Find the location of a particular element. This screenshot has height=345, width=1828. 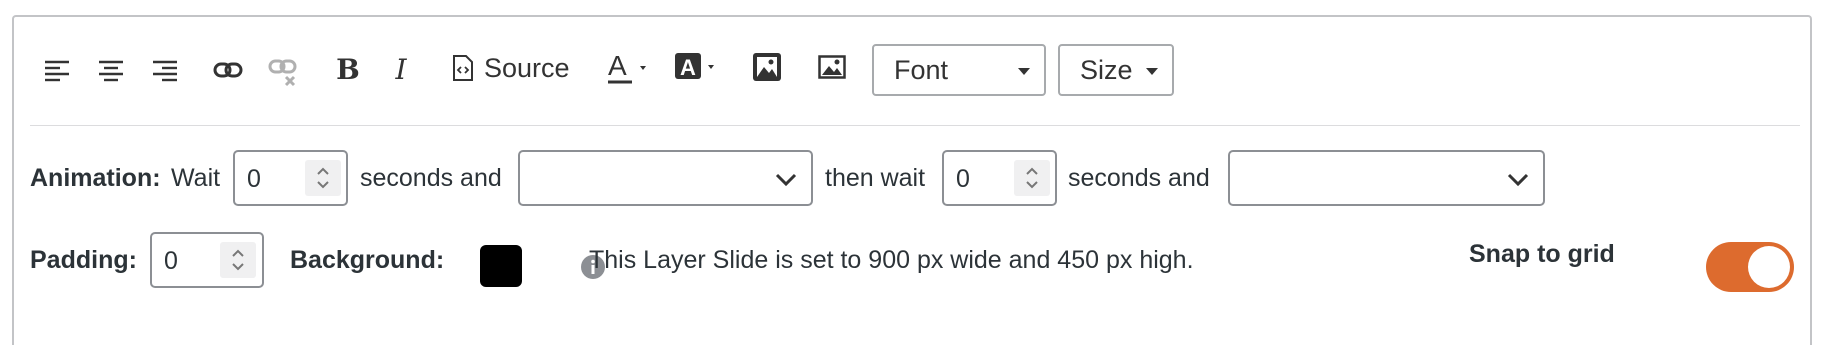

then-wait-seconds-value: 0 is located at coordinates (963, 179).